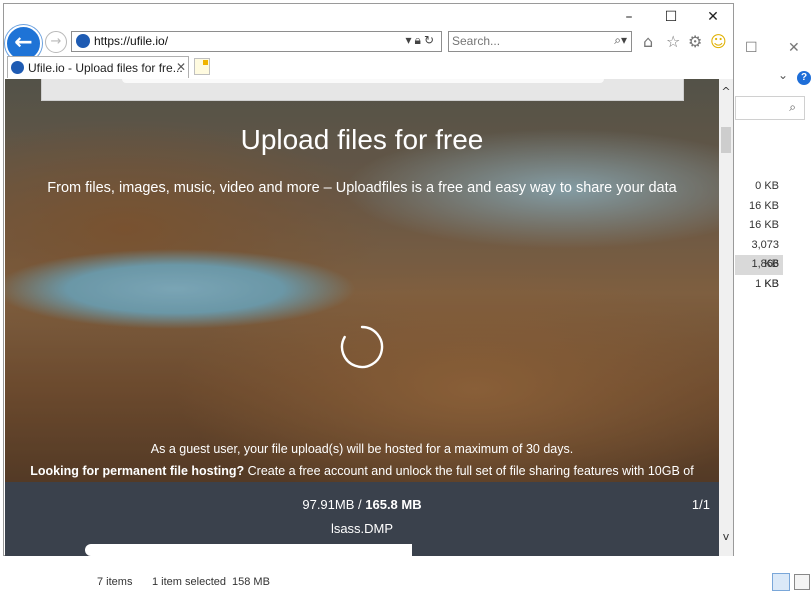  Describe the element at coordinates (648, 41) in the screenshot. I see `home-icon: ⌂` at that location.